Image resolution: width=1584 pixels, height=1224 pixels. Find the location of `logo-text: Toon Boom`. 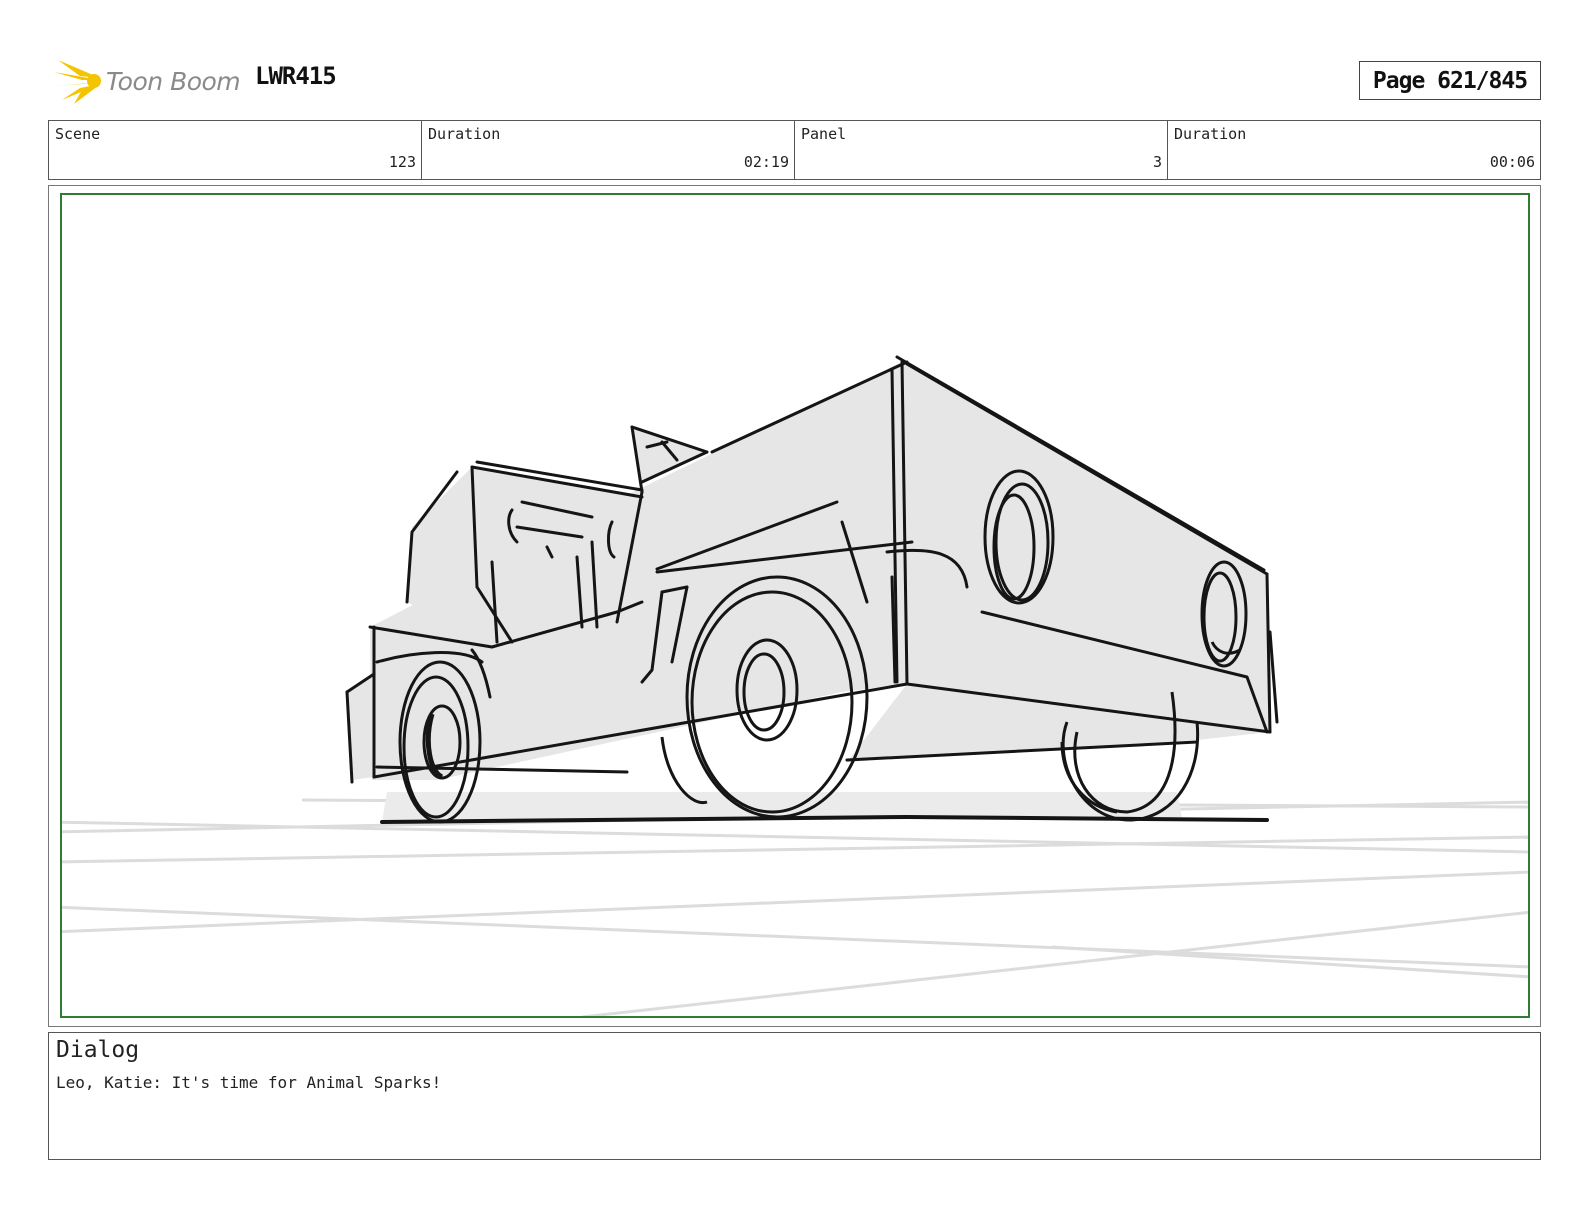

logo-text: Toon Boom is located at coordinates (173, 81).